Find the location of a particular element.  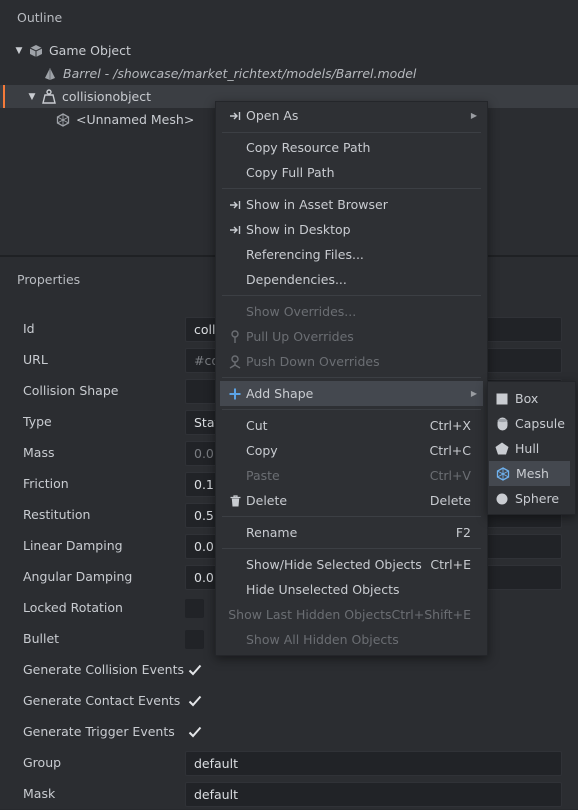

menu-item-add-shape: Add Shape ▶ is located at coordinates (351, 393).